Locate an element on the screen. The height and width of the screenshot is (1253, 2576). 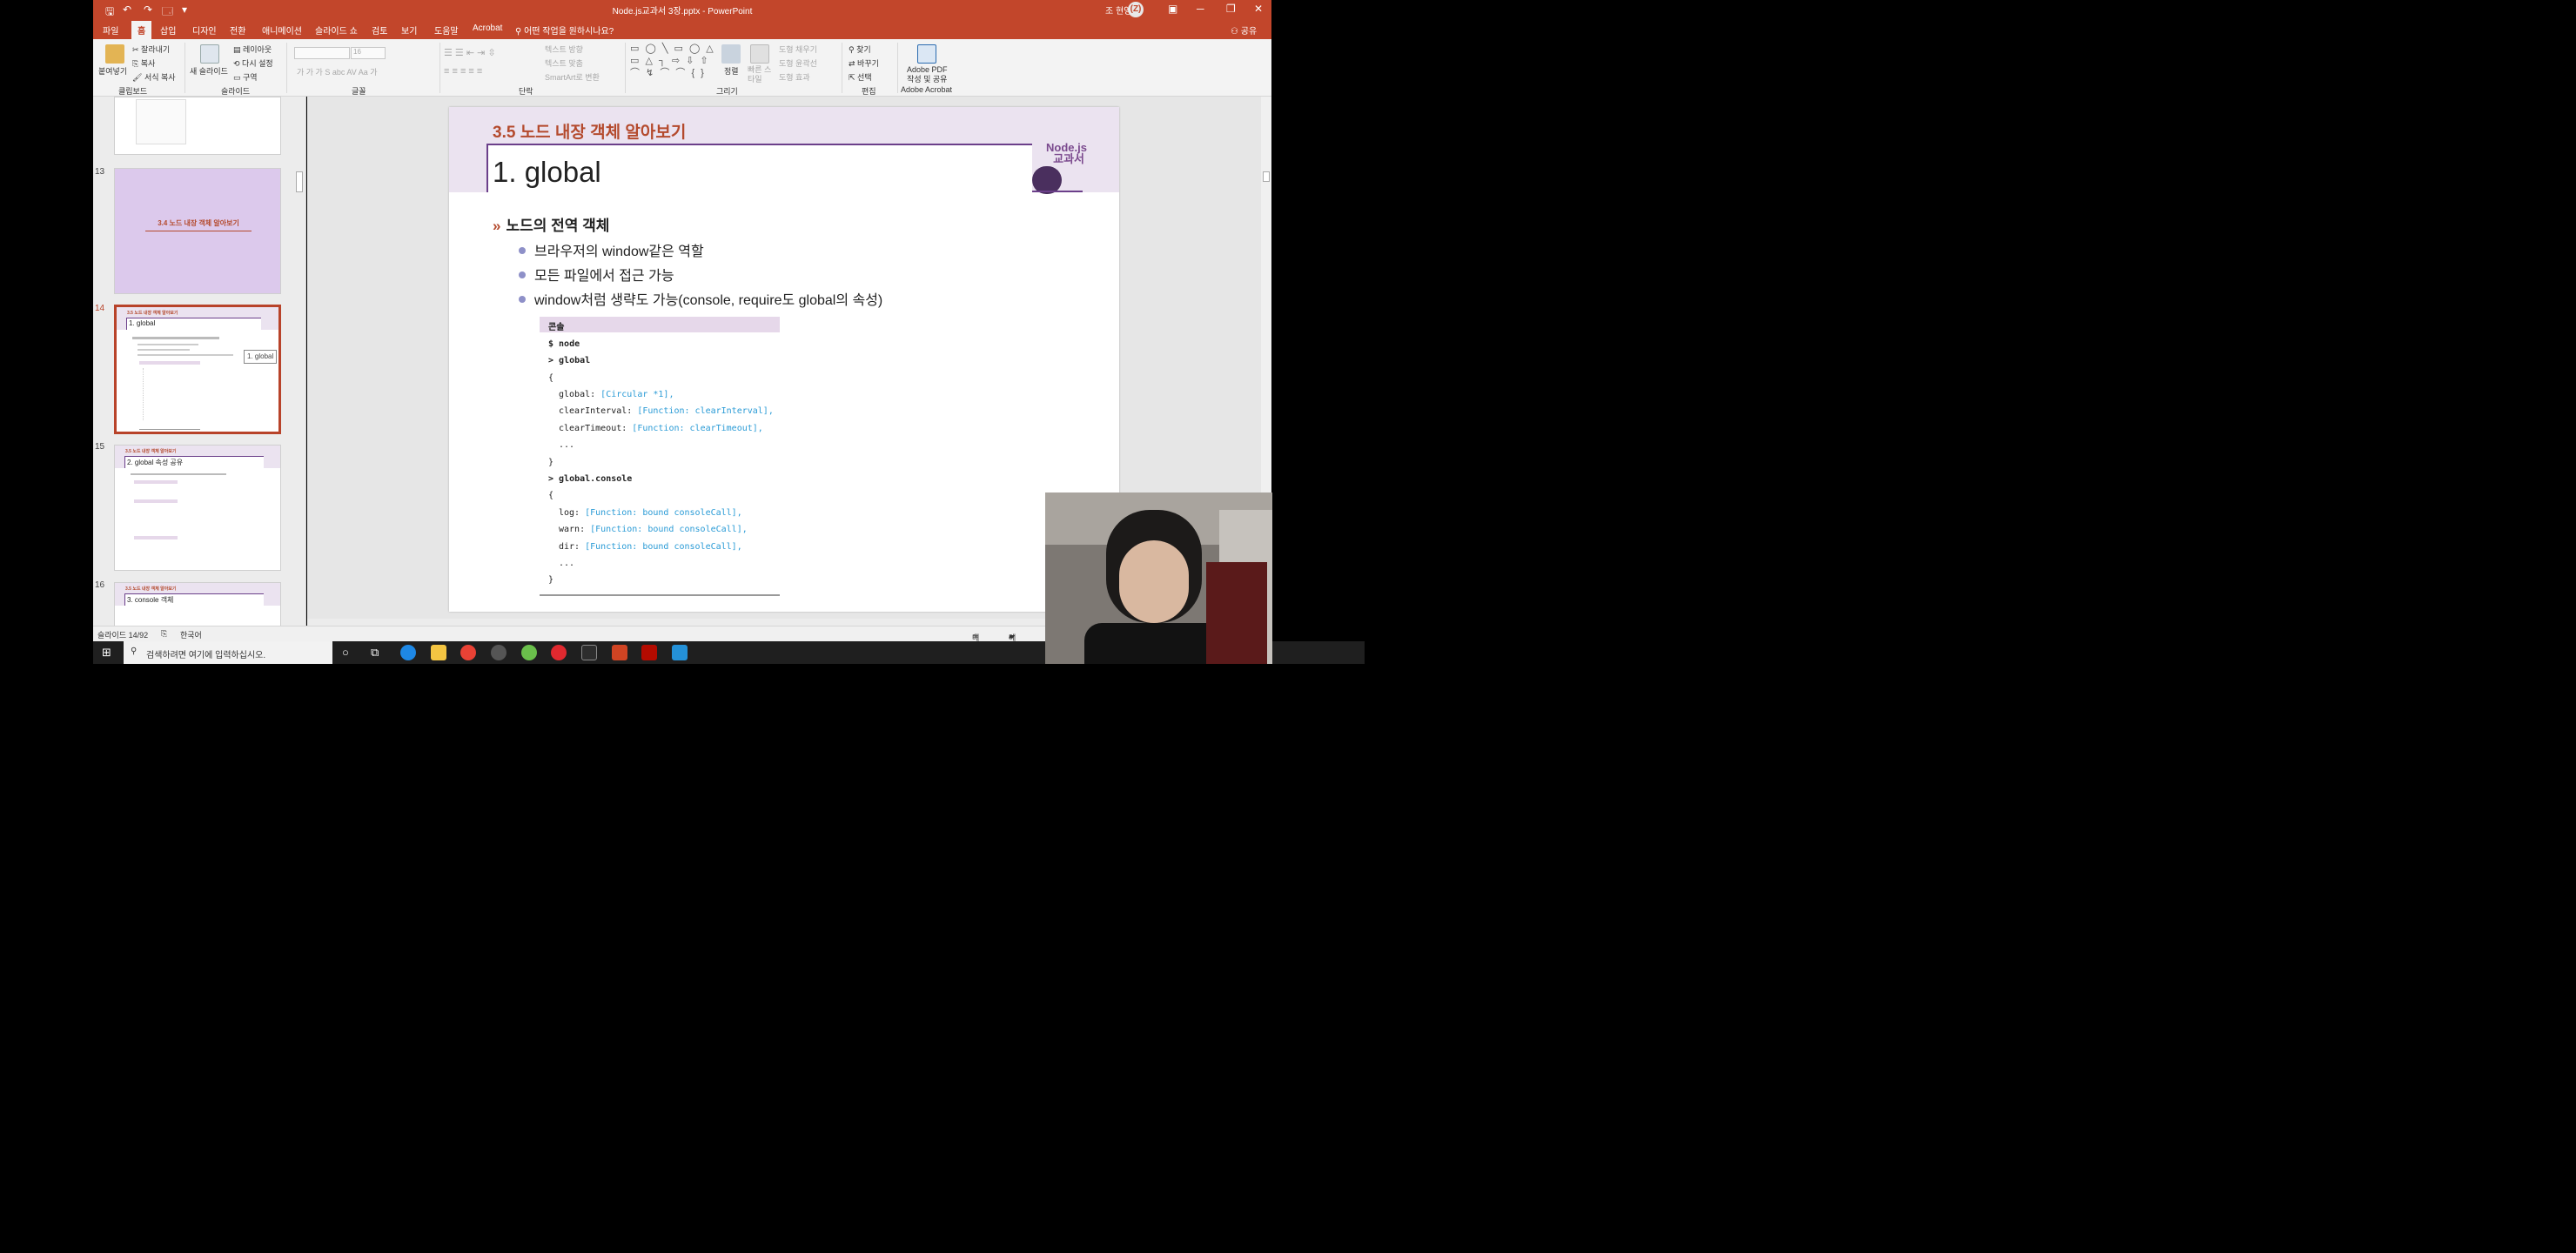
convert-smartart-button: SmartArt로 변환 is located at coordinates (572, 77).